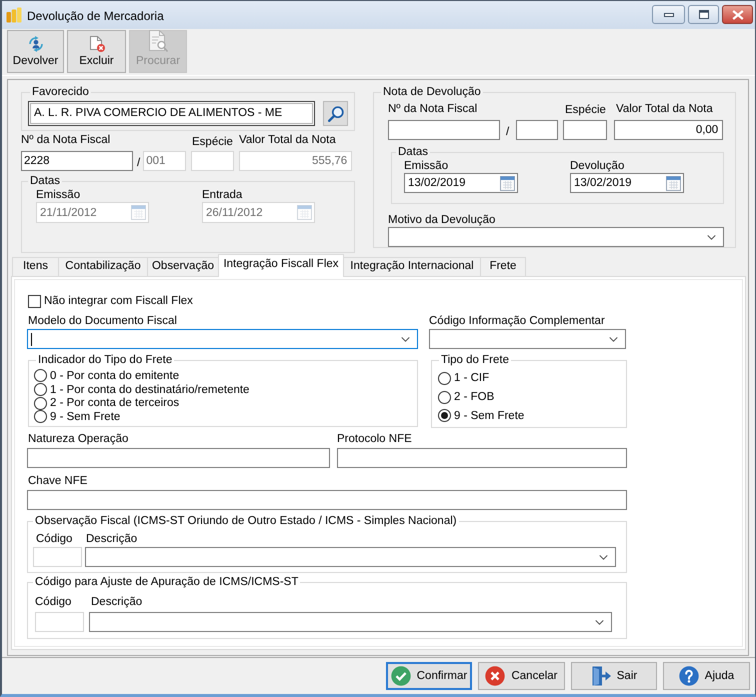 The height and width of the screenshot is (697, 756). I want to click on maximize-button, so click(703, 14).